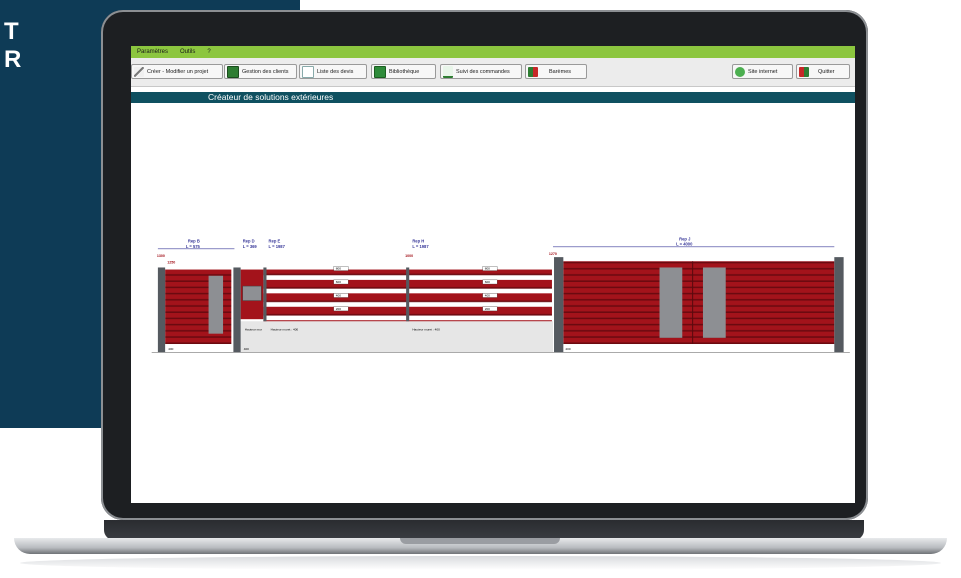 The image size is (961, 578). I want to click on background-letter-1: T, so click(11, 31).